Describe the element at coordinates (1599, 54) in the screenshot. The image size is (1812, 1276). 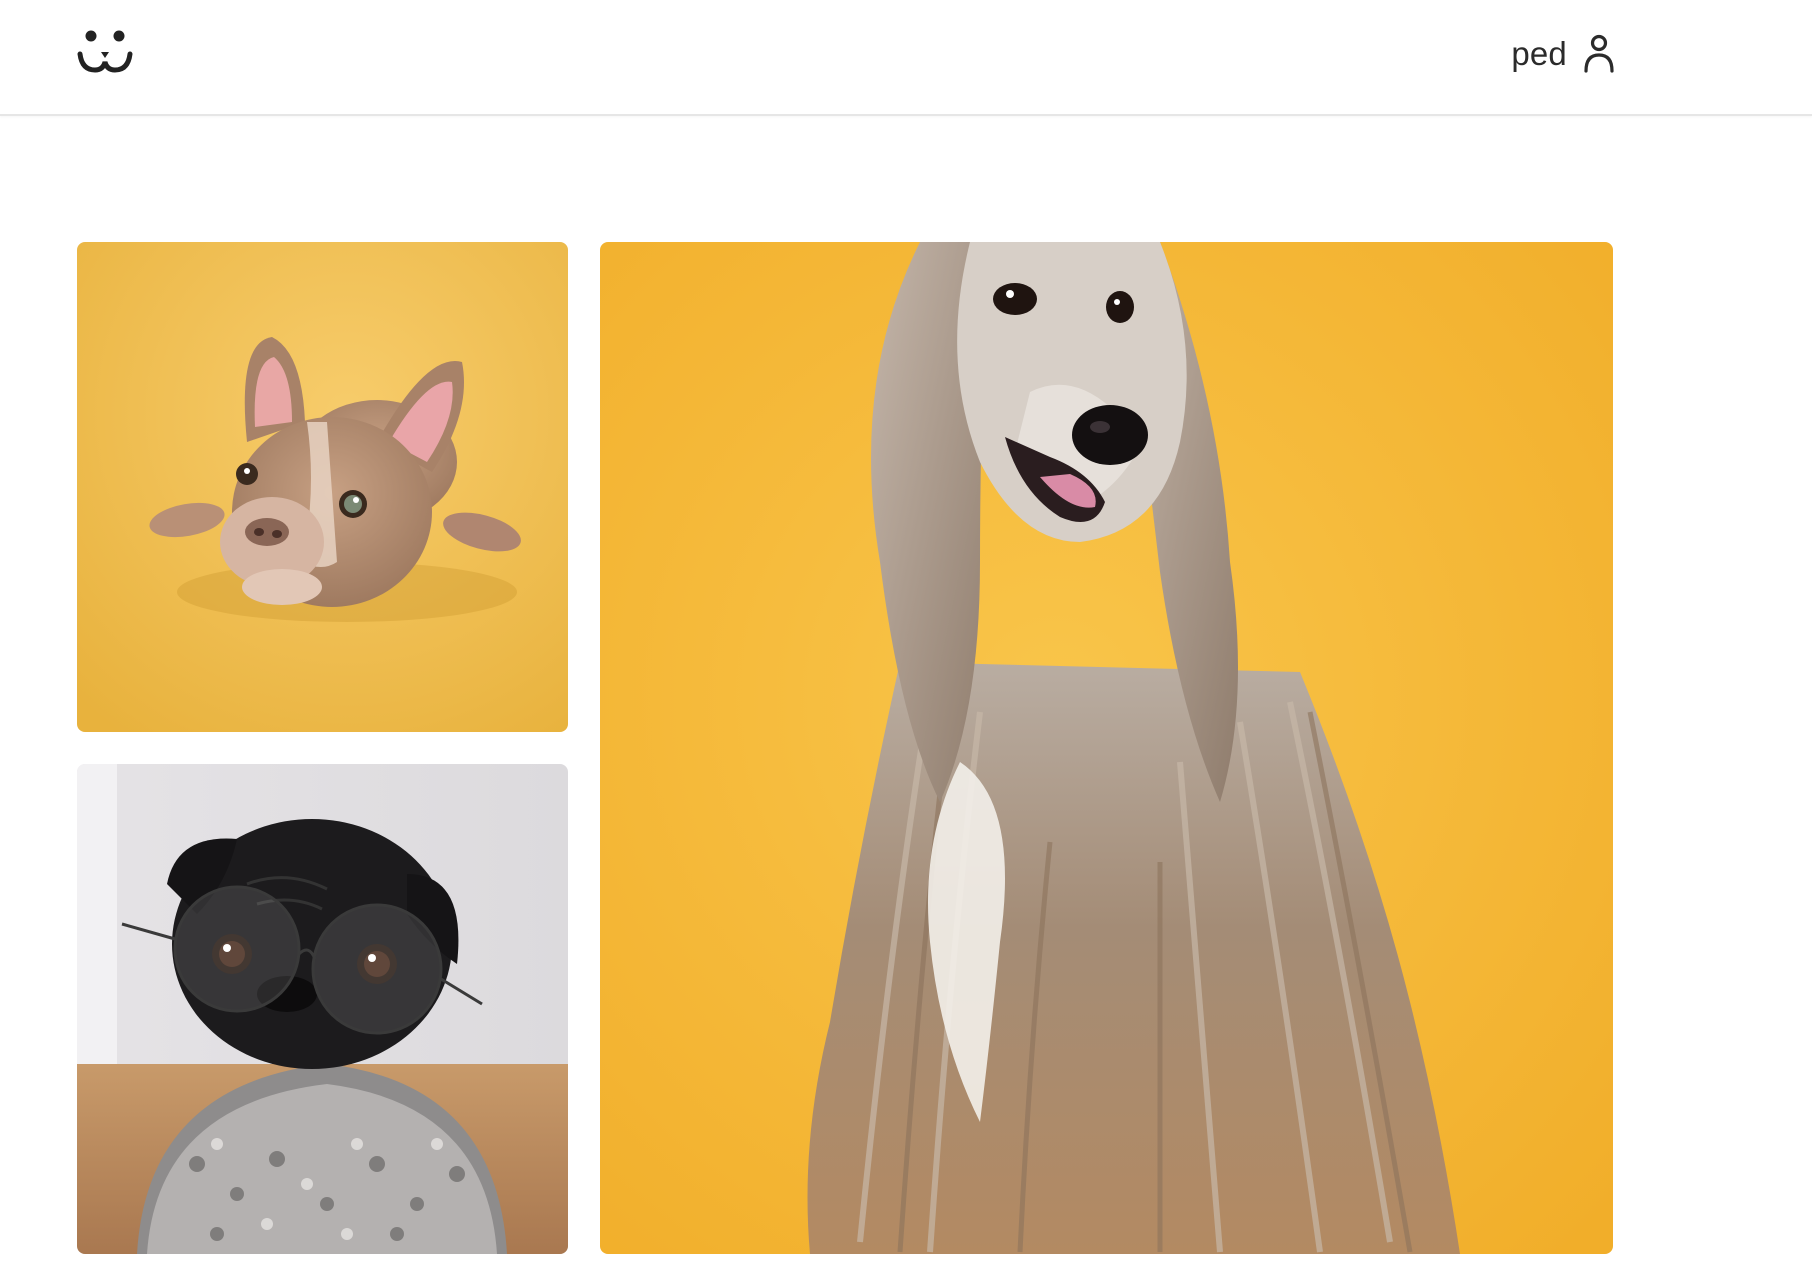
I see `user-icon` at that location.